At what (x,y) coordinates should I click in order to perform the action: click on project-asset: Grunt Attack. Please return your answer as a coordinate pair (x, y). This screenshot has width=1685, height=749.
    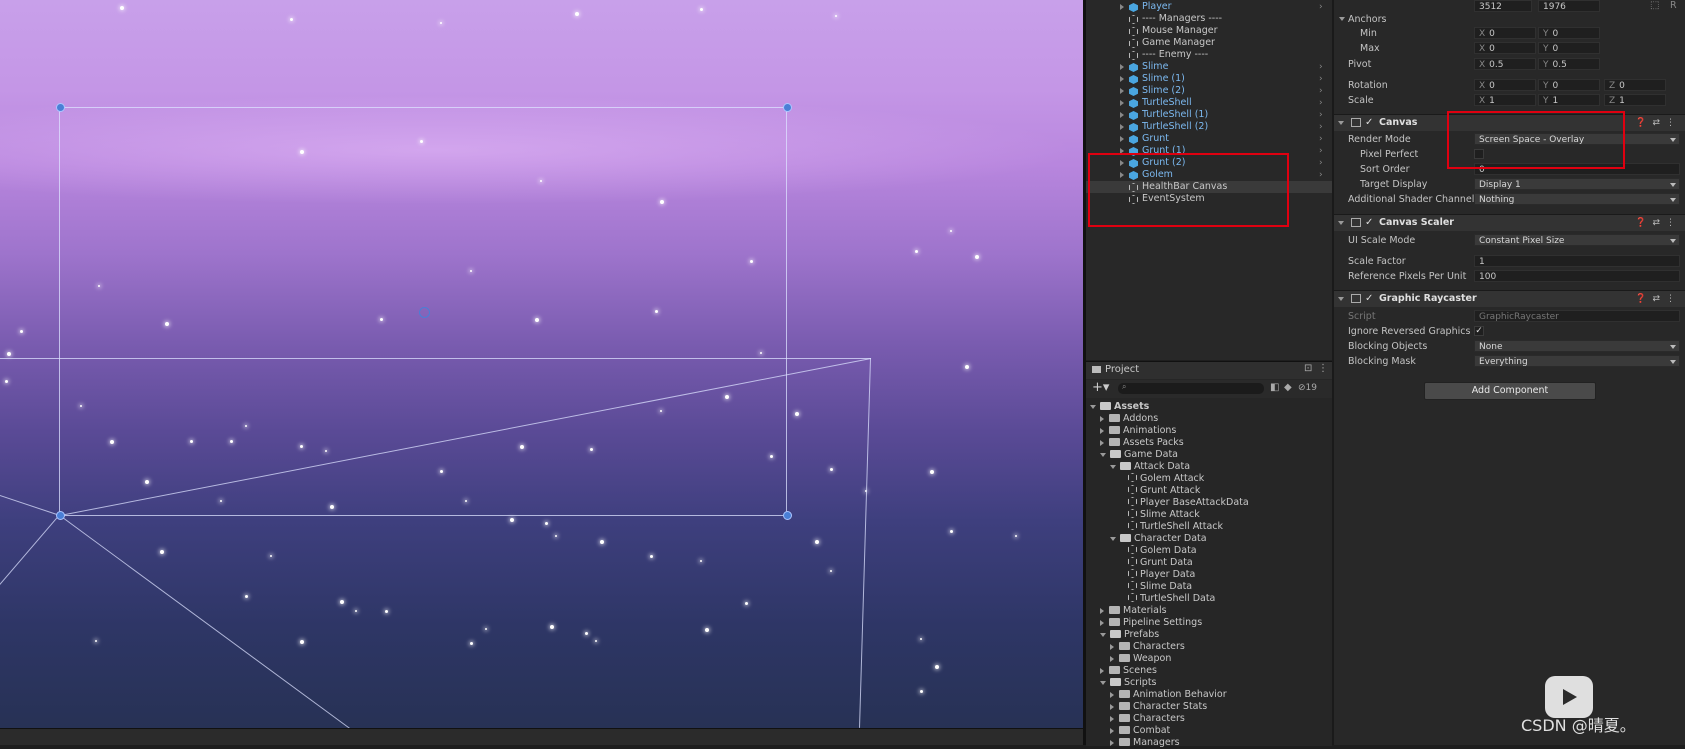
    Looking at the image, I should click on (1160, 491).